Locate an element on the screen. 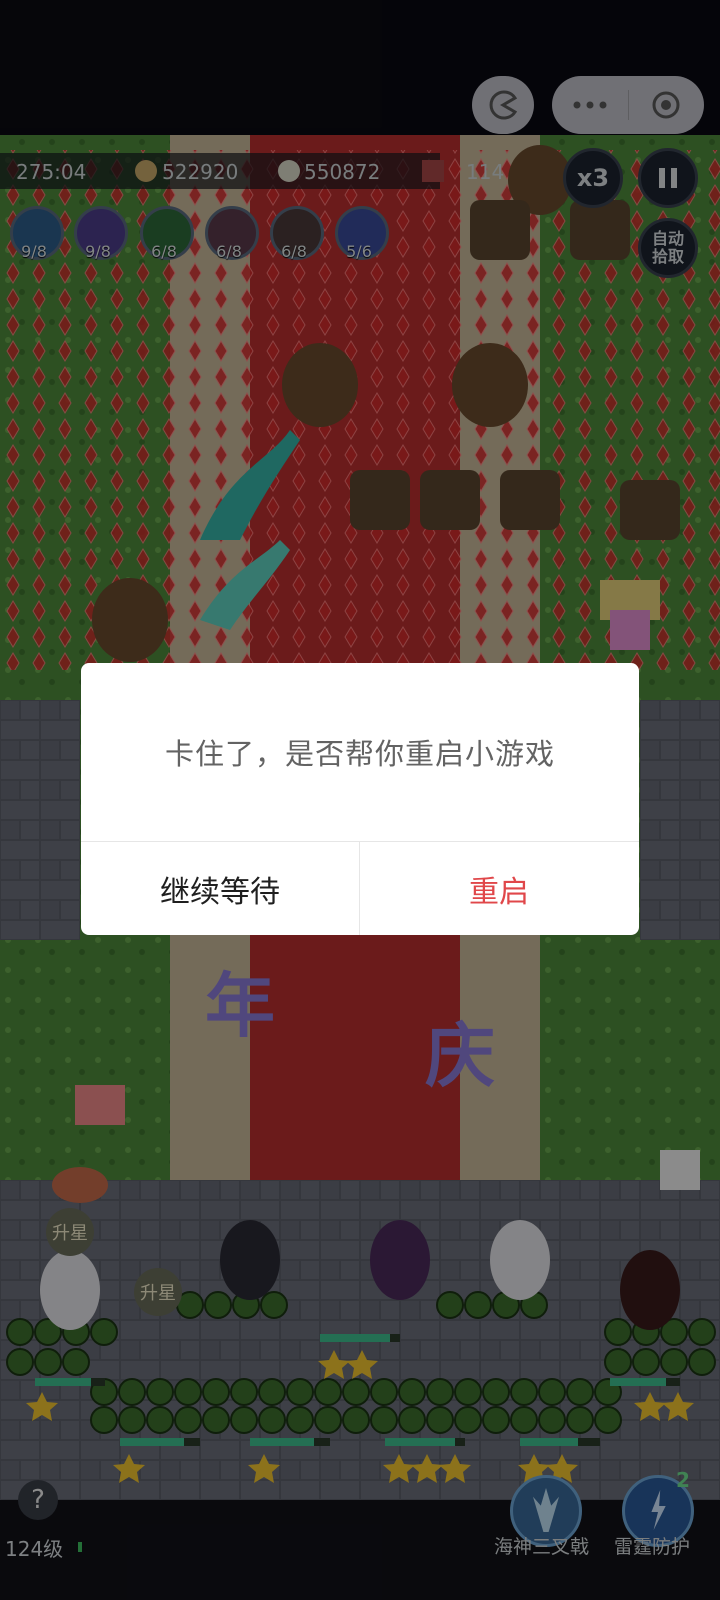 The width and height of the screenshot is (720, 1600). more-dots-icon is located at coordinates (590, 105).